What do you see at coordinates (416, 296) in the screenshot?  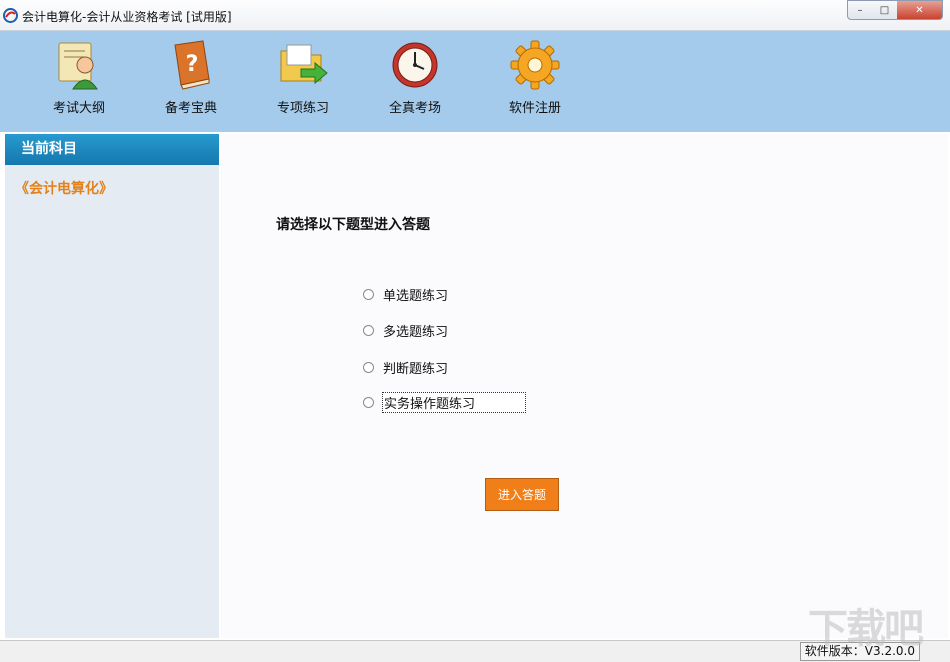 I see `option-label: 单选题练习` at bounding box center [416, 296].